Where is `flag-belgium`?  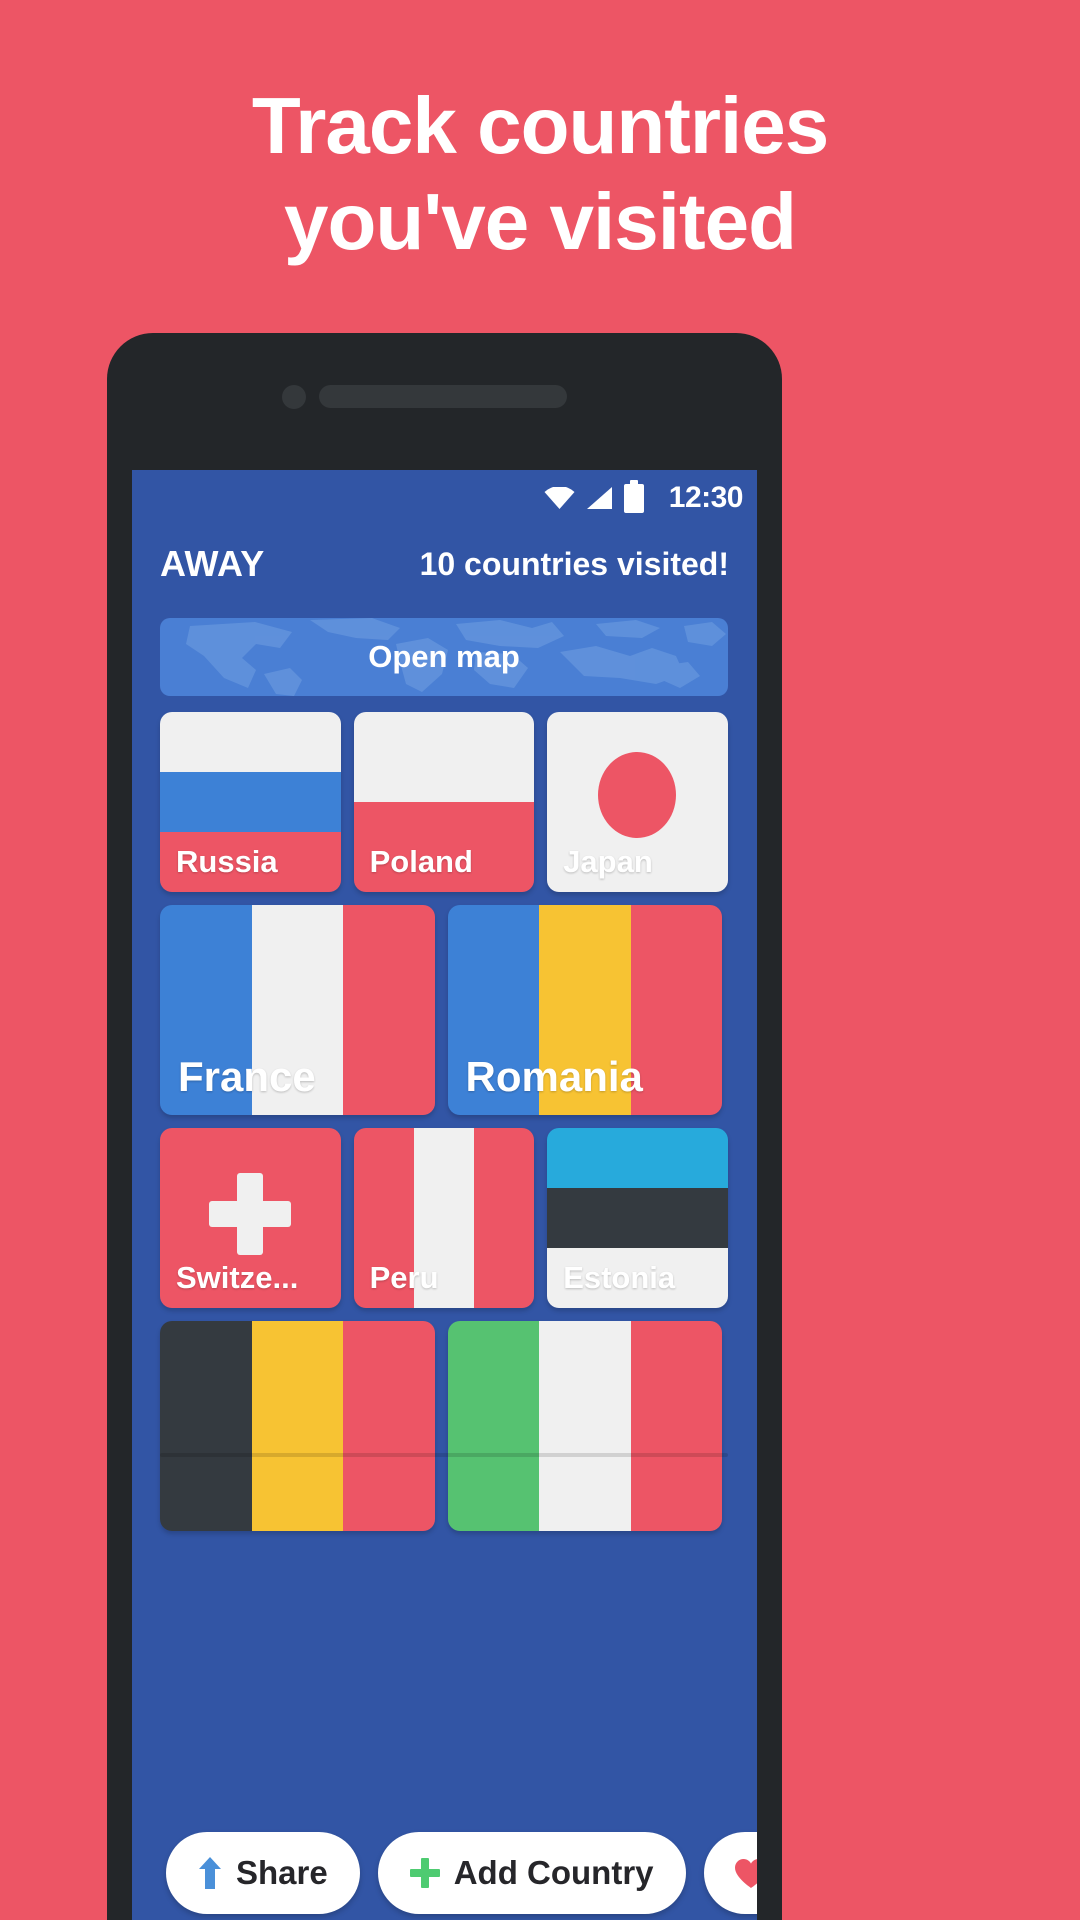
flag-belgium is located at coordinates (297, 1426).